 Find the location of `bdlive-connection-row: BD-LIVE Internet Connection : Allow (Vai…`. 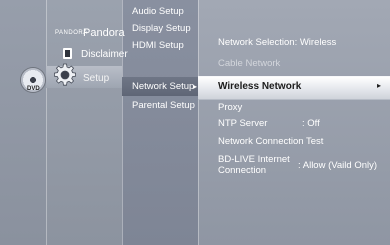

bdlive-connection-row: BD-LIVE Internet Connection : Allow (Vai… is located at coordinates (303, 166).